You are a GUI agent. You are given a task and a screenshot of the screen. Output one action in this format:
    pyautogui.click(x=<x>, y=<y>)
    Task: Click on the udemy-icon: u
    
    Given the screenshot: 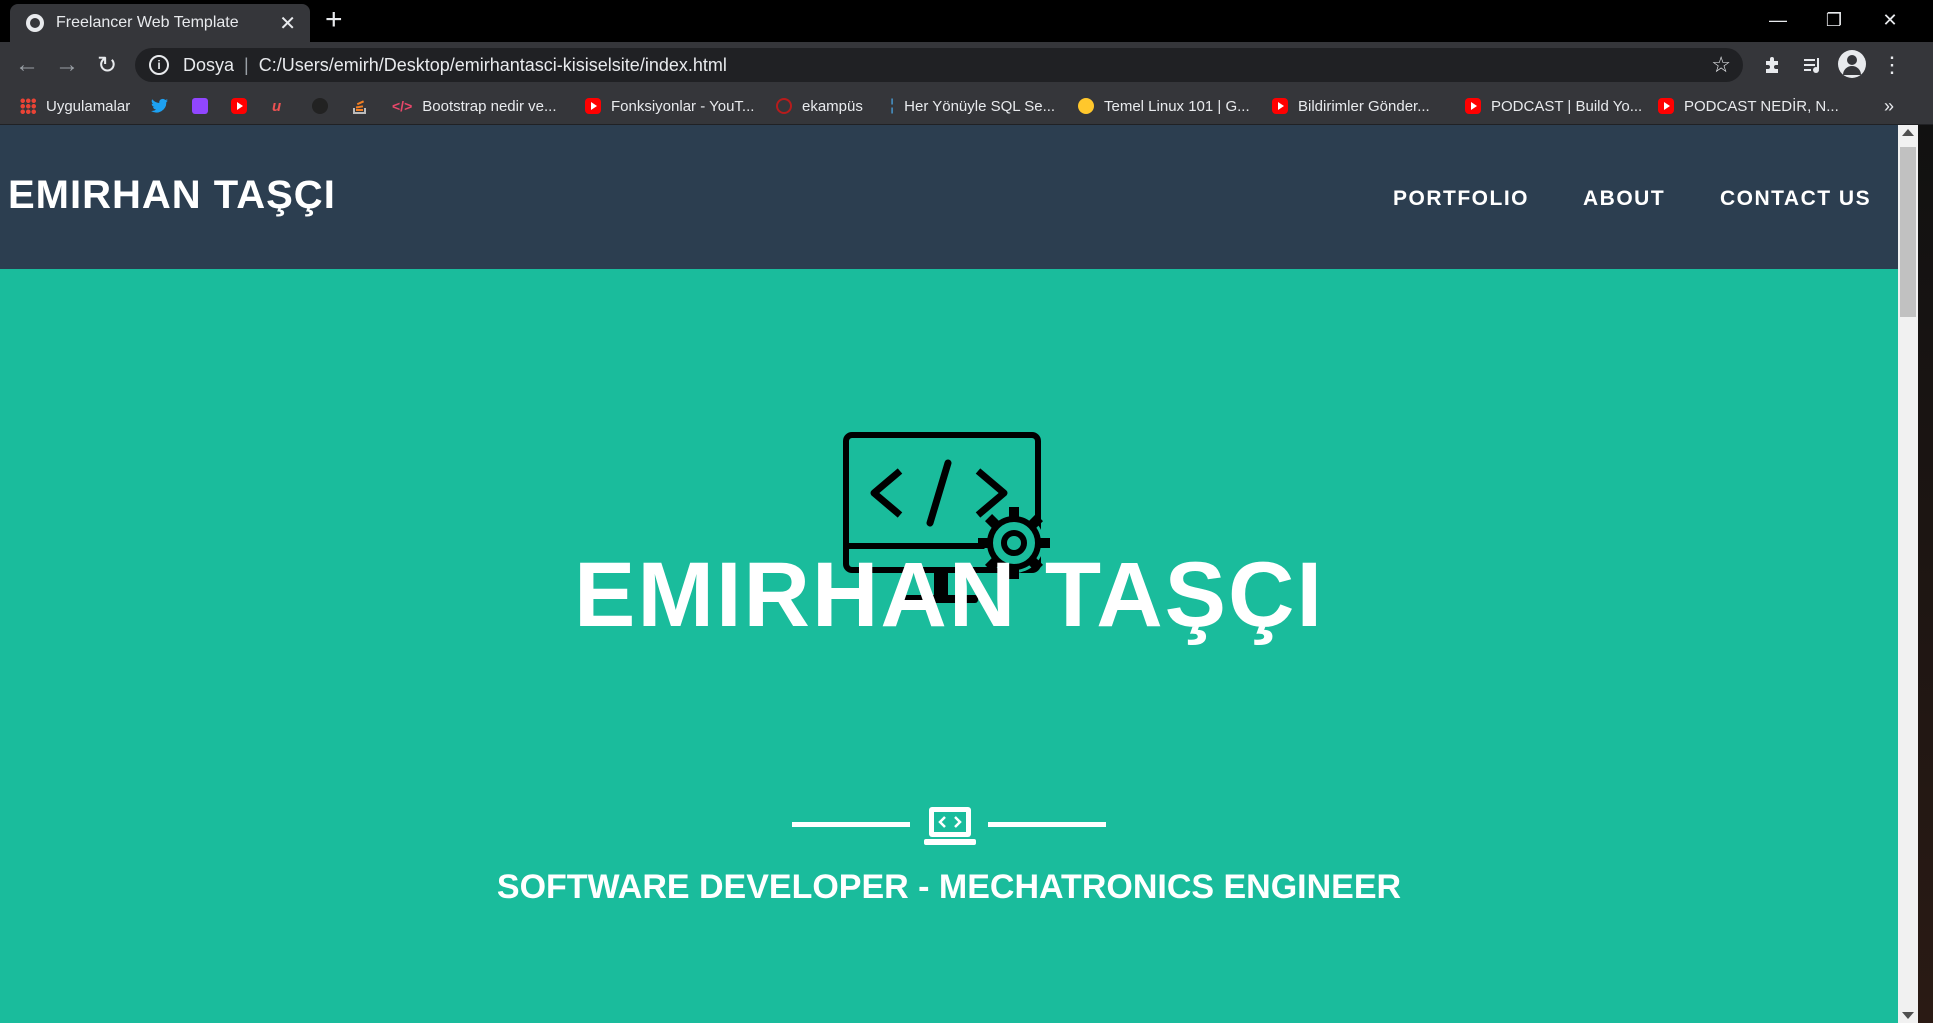 What is the action you would take?
    pyautogui.click(x=277, y=106)
    